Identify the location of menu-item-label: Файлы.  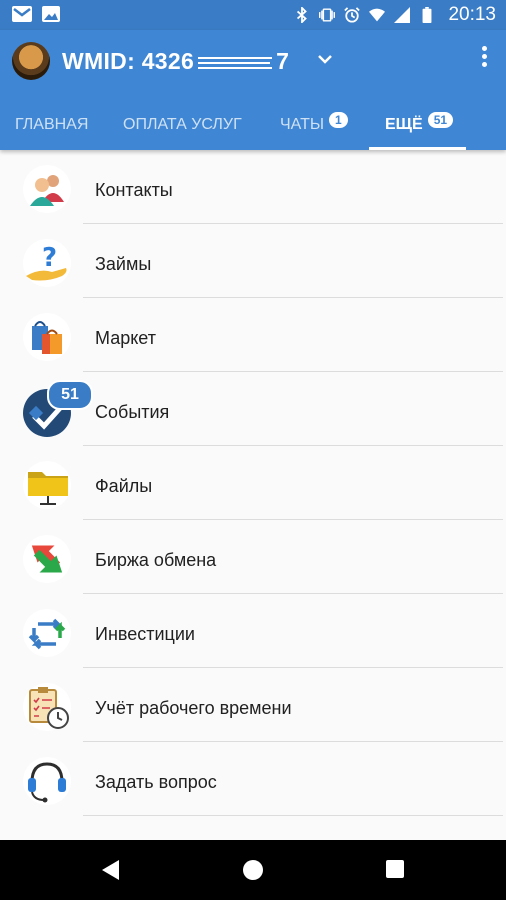
(124, 486).